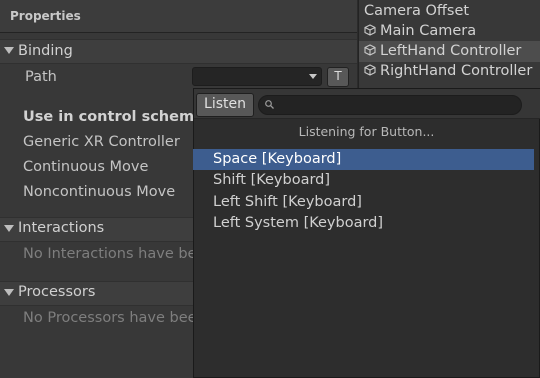  What do you see at coordinates (114, 254) in the screenshot?
I see `interactions-empty-text: No Interactions have bee` at bounding box center [114, 254].